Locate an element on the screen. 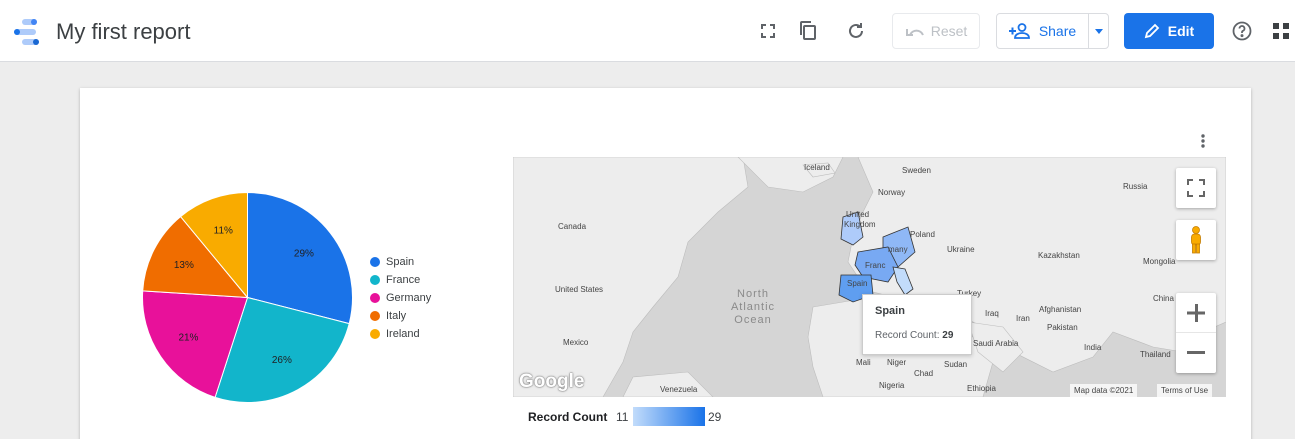 The height and width of the screenshot is (439, 1295). map-label-iran: Iran is located at coordinates (1023, 318).